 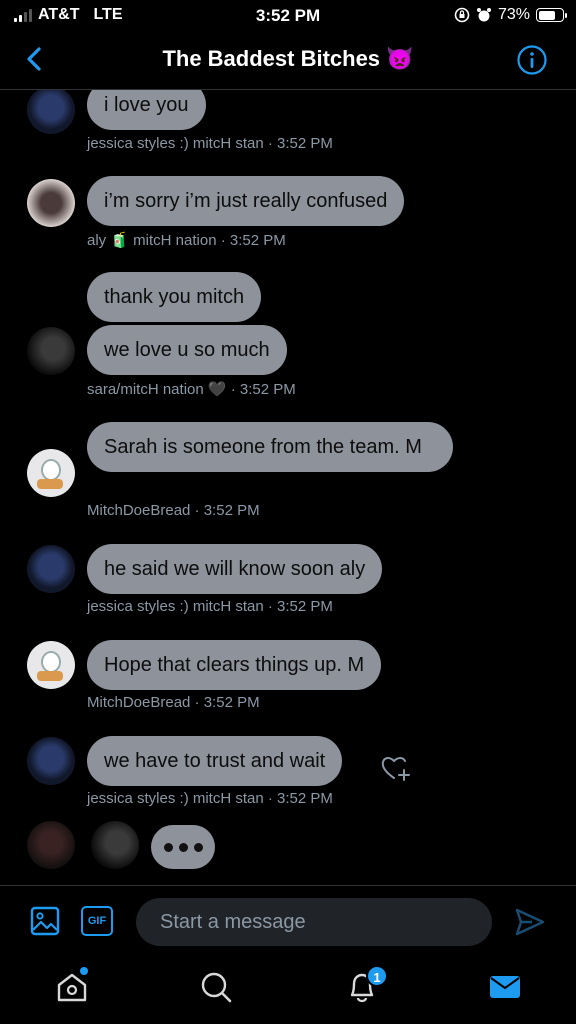 What do you see at coordinates (270, 447) in the screenshot?
I see `message-bubble: Sarah is someone from the team. M` at bounding box center [270, 447].